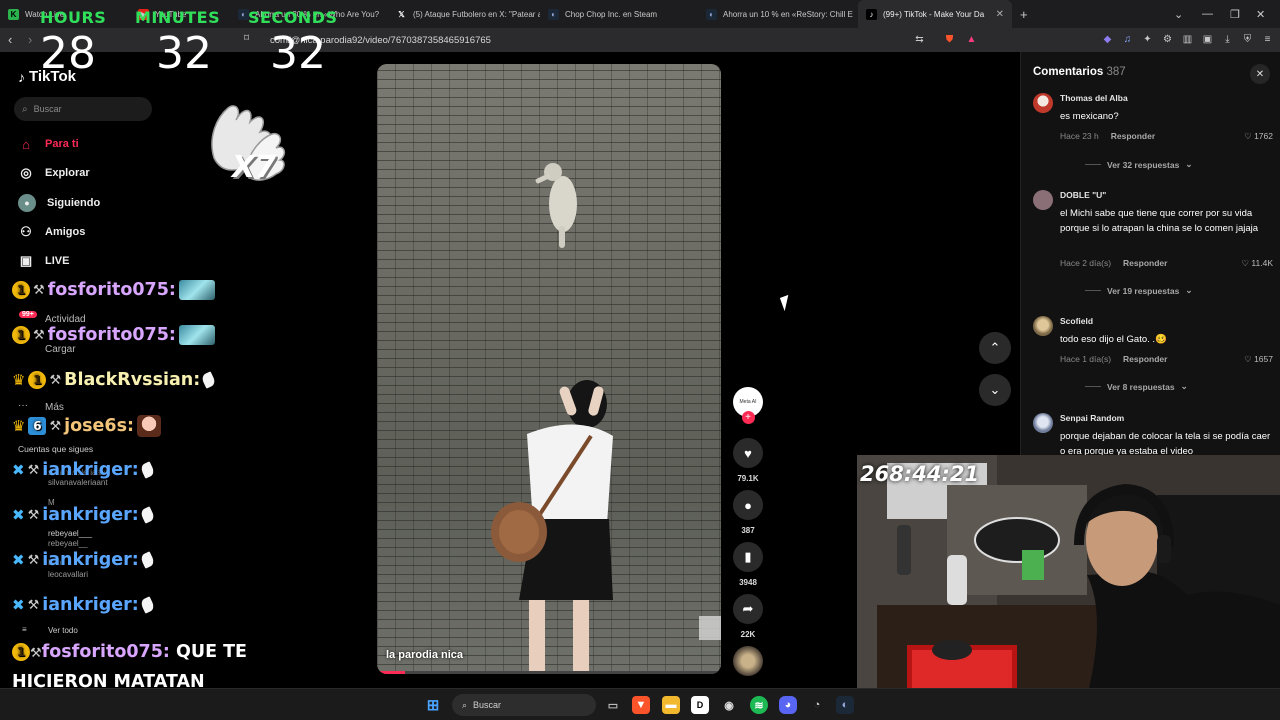 The height and width of the screenshot is (720, 1280). I want to click on close-comments-button: ✕, so click(1260, 74).